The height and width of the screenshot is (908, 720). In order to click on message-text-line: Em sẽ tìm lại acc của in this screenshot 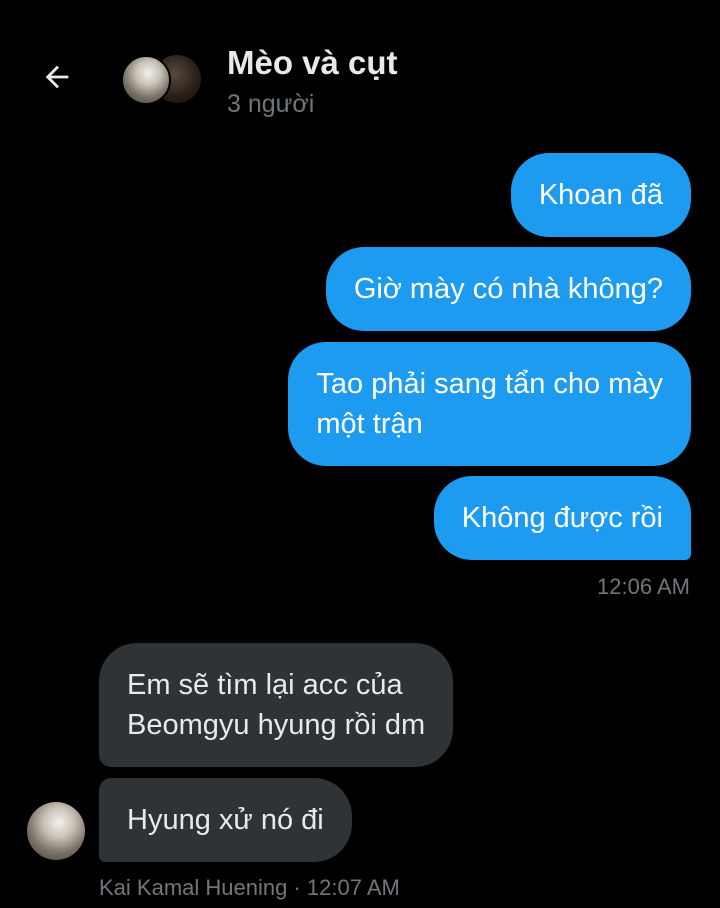, I will do `click(265, 685)`.